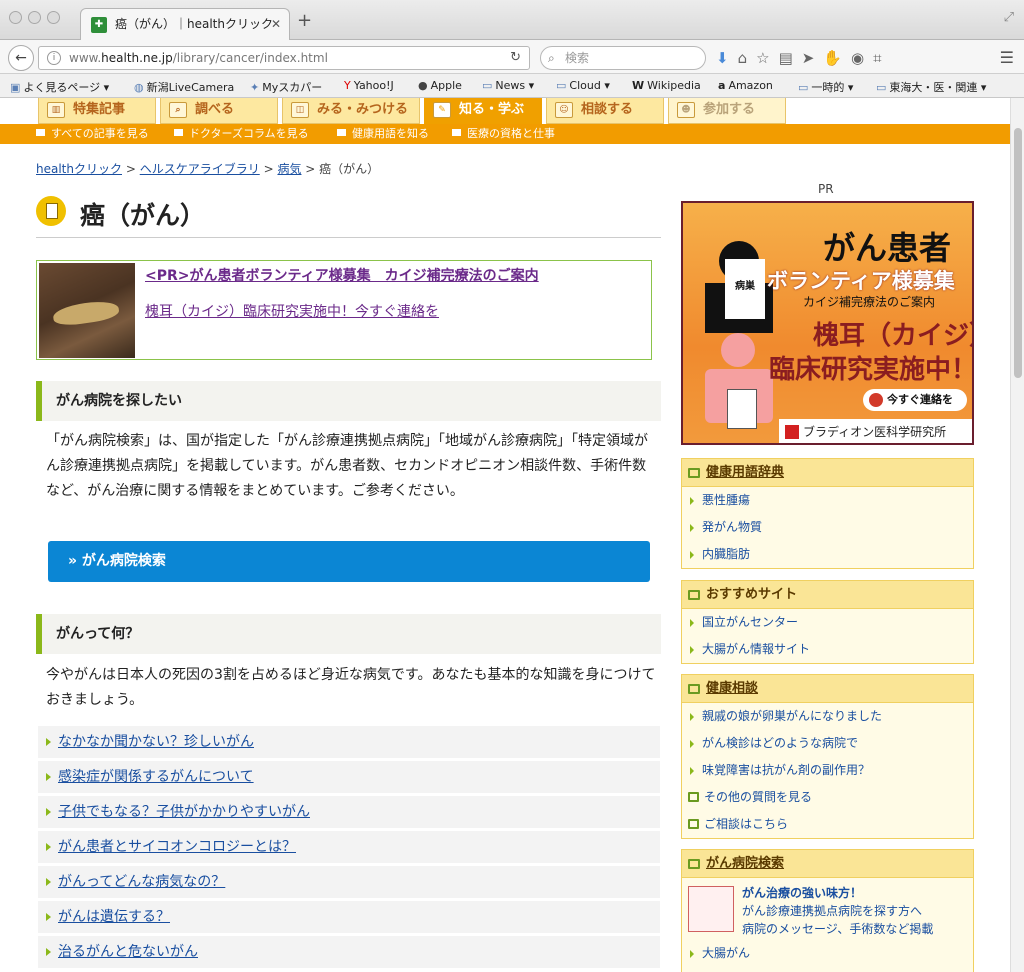  I want to click on new-tab-icon: +, so click(304, 20).